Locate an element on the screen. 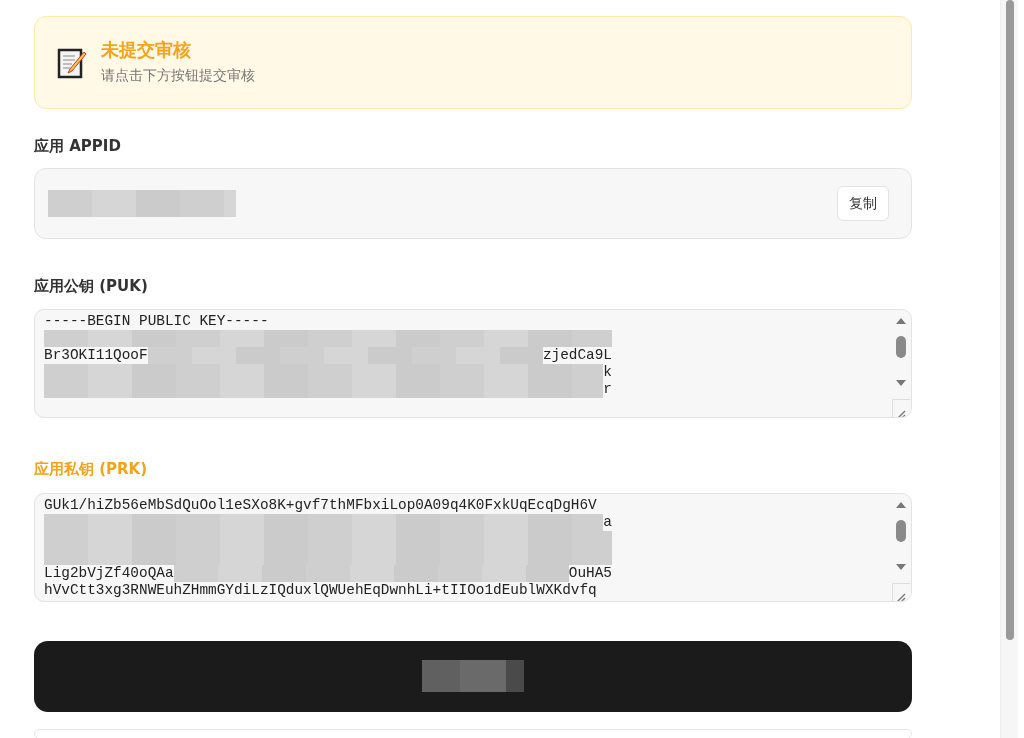 Image resolution: width=1024 pixels, height=738 pixels. memo-icon is located at coordinates (72, 62).